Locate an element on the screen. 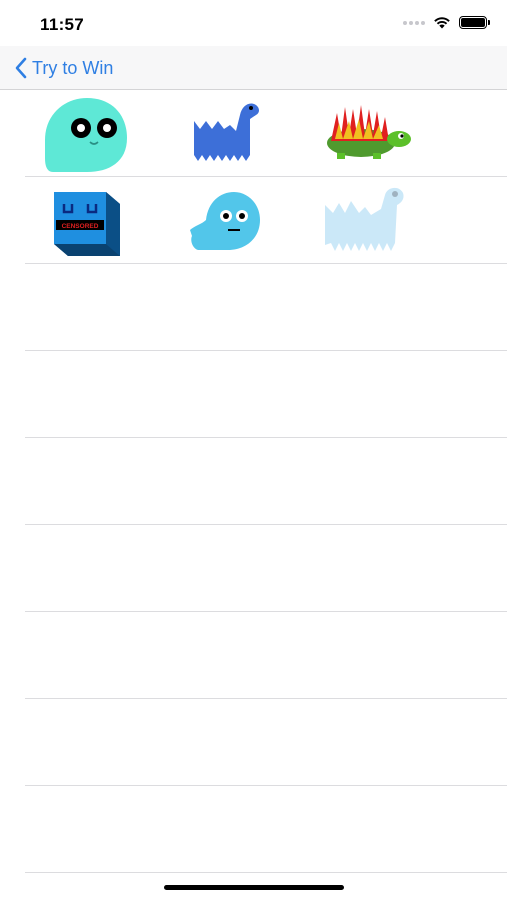 The width and height of the screenshot is (507, 900). wifi-icon is located at coordinates (442, 23).